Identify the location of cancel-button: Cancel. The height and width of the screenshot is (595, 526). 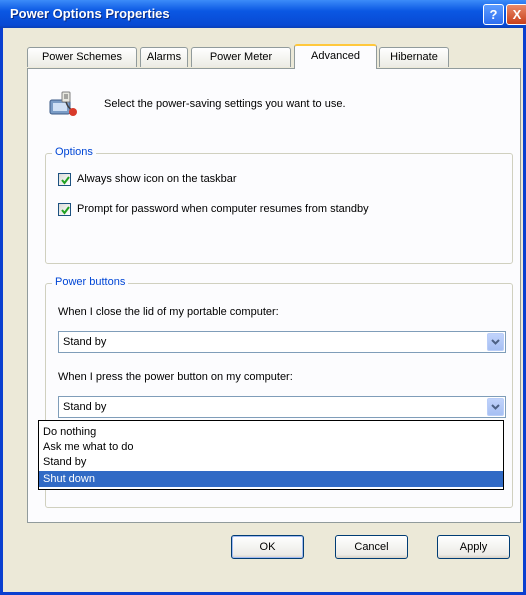
(371, 547).